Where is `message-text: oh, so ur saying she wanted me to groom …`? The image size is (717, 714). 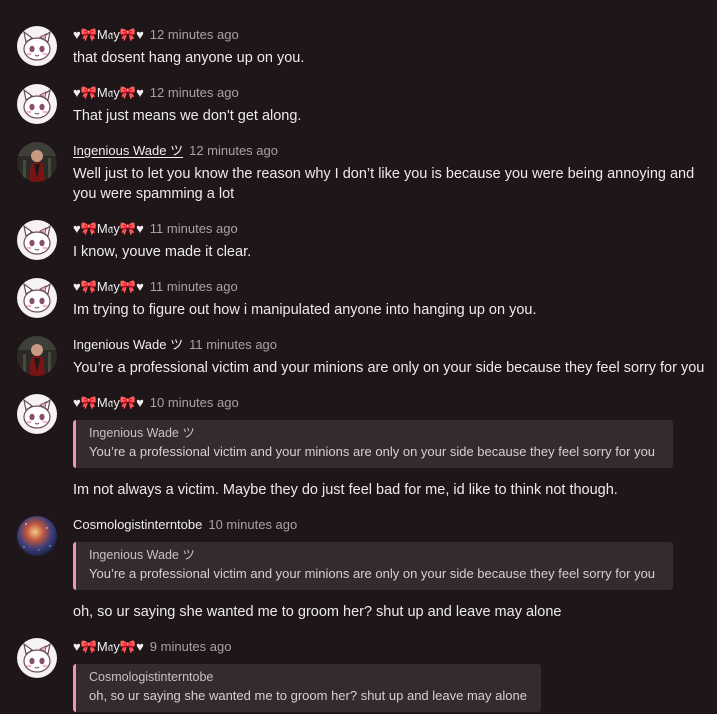 message-text: oh, so ur saying she wanted me to groom … is located at coordinates (317, 612).